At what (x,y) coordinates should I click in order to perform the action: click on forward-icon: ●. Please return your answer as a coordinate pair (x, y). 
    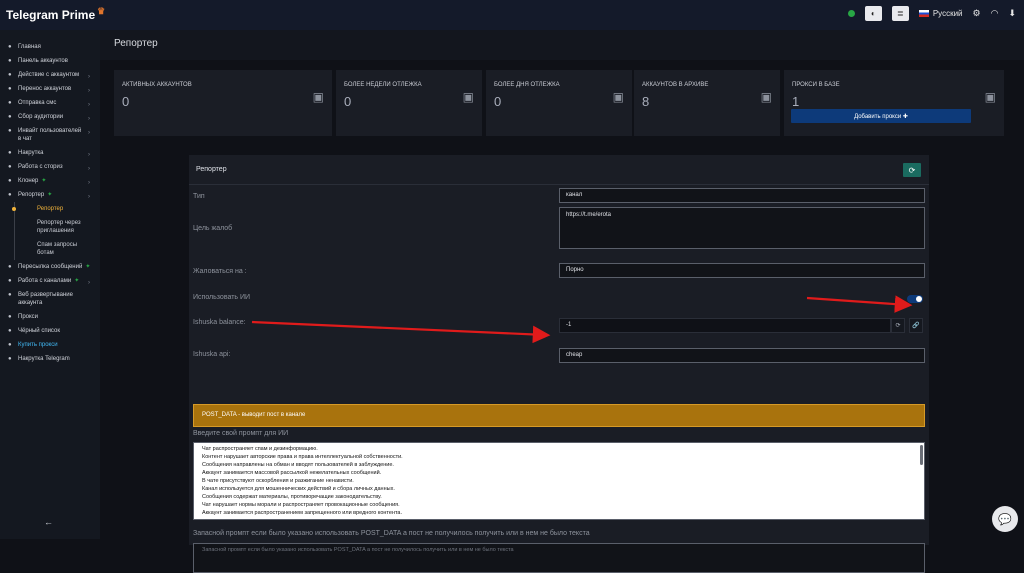
    Looking at the image, I should click on (13, 267).